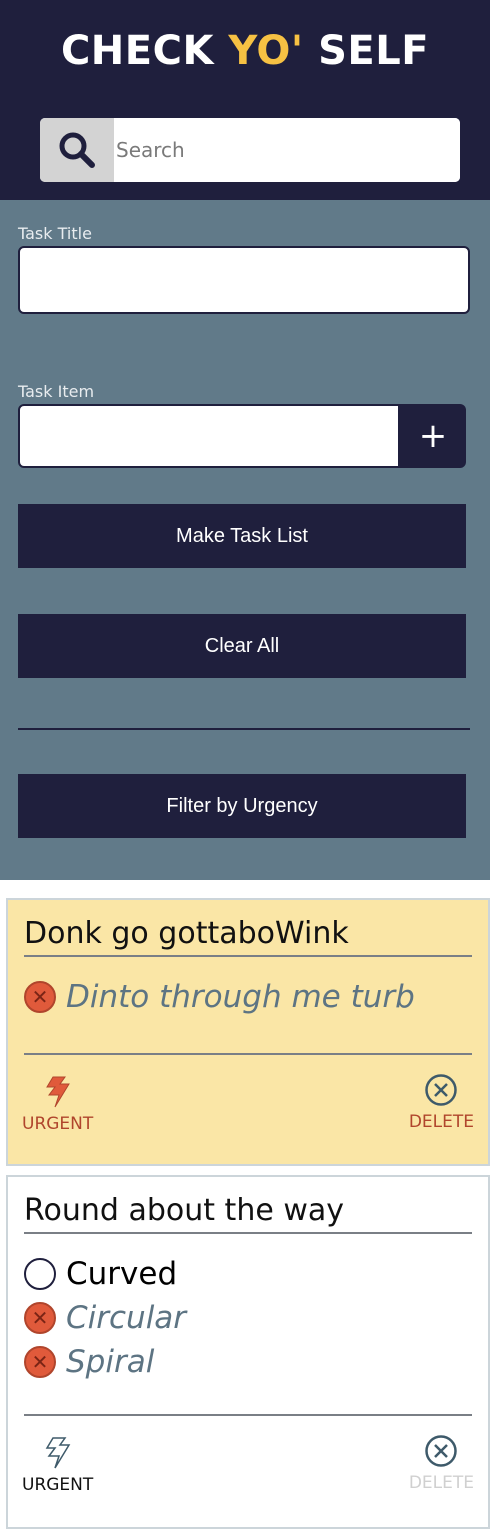 The image size is (502, 1538). What do you see at coordinates (248, 1362) in the screenshot?
I see `task-item: ✕ Spiral` at bounding box center [248, 1362].